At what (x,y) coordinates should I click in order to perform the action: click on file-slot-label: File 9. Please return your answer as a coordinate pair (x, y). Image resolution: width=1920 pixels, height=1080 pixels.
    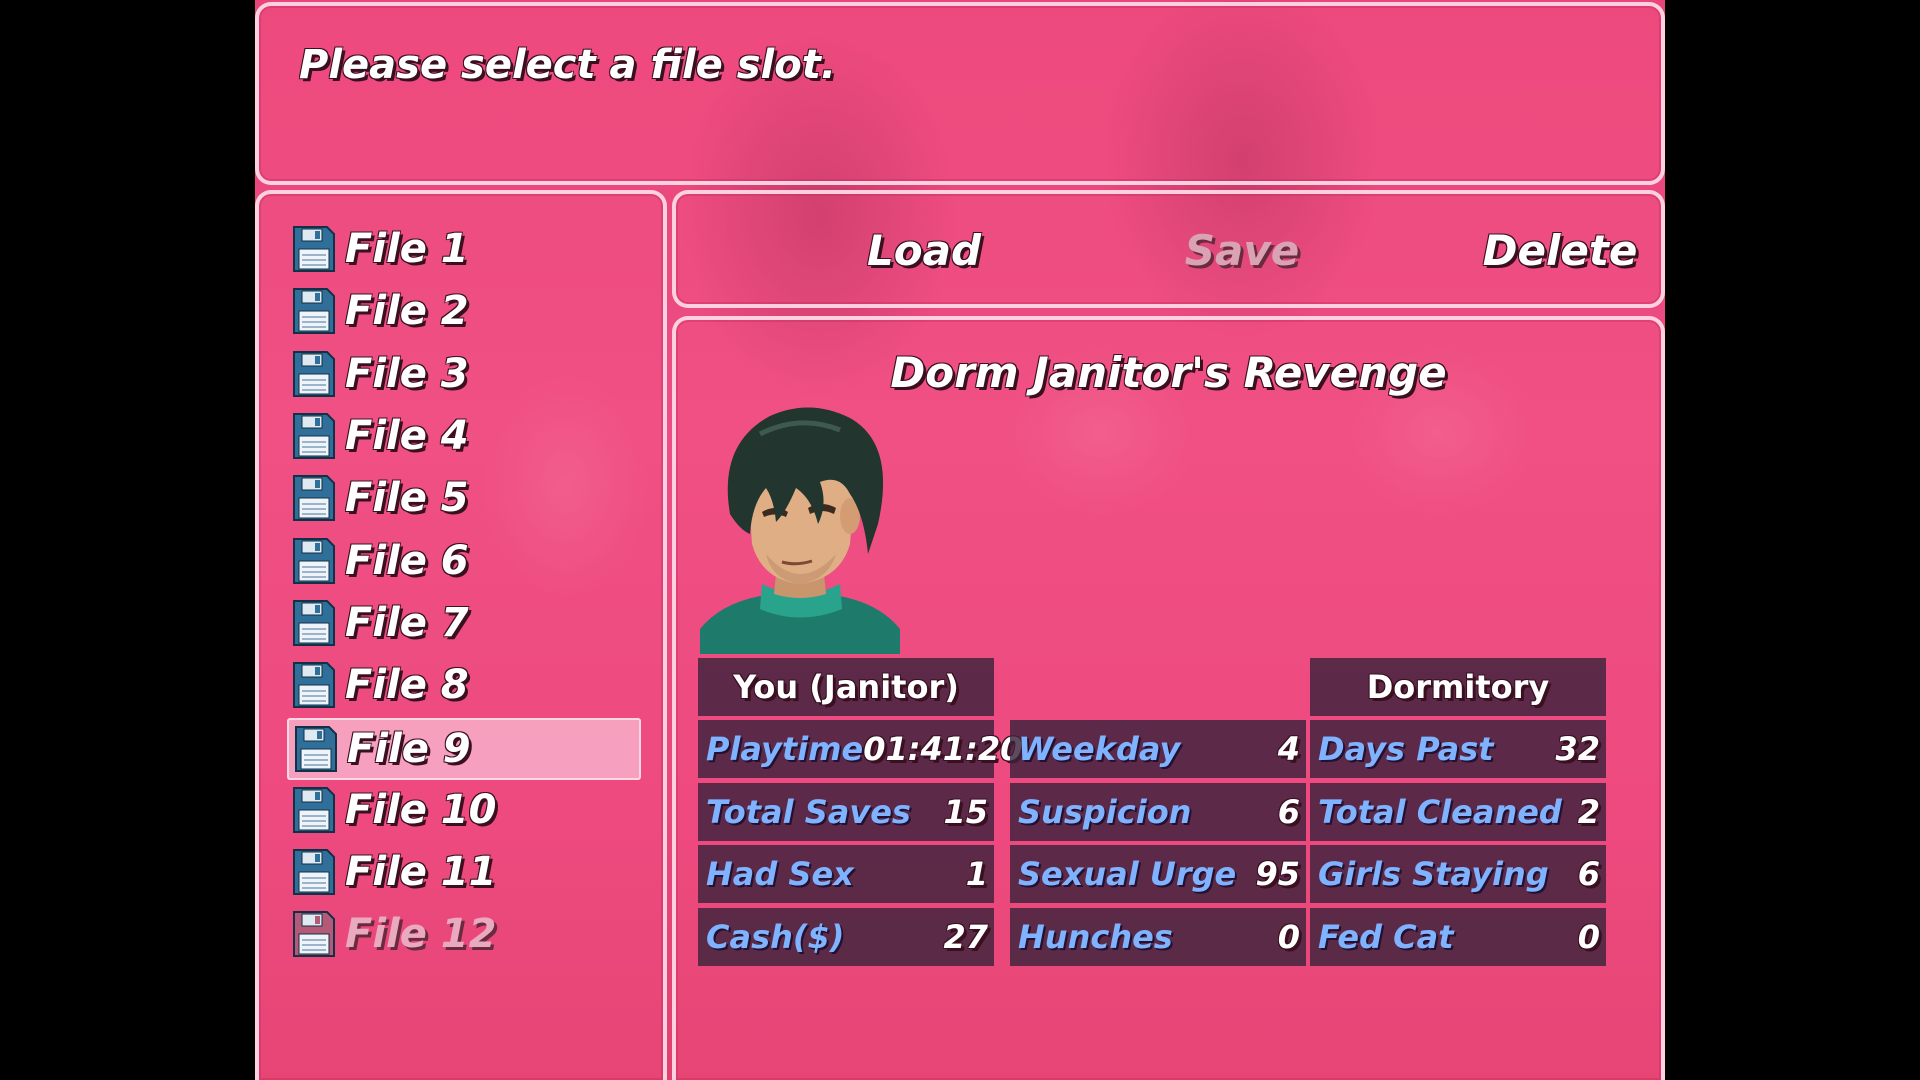
    Looking at the image, I should click on (409, 749).